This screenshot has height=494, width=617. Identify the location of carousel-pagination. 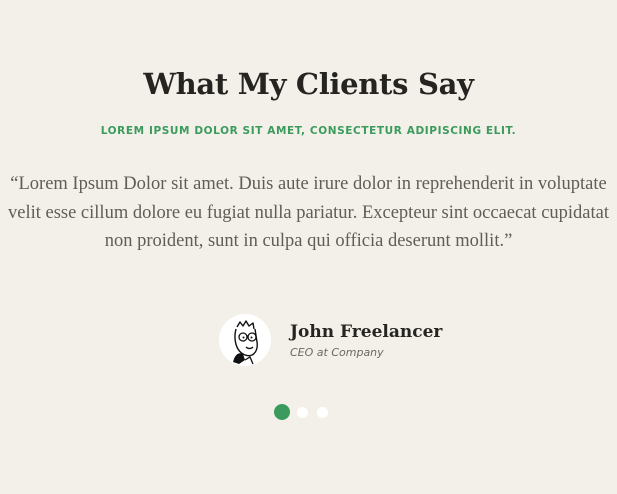
(305, 412).